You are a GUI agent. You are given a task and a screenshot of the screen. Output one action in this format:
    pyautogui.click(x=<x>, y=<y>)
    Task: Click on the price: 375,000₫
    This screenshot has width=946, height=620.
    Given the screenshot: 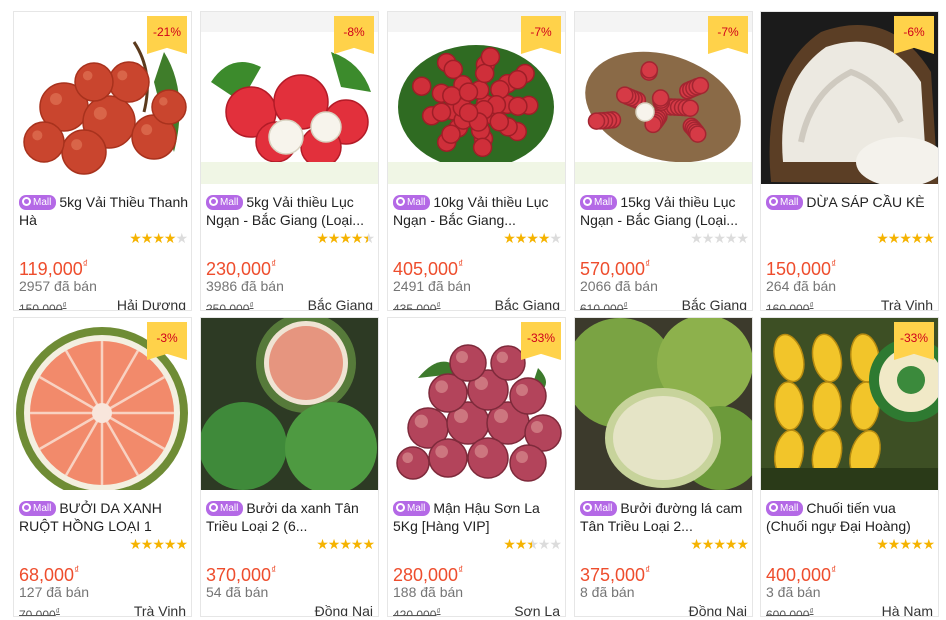 What is the action you would take?
    pyautogui.click(x=615, y=573)
    